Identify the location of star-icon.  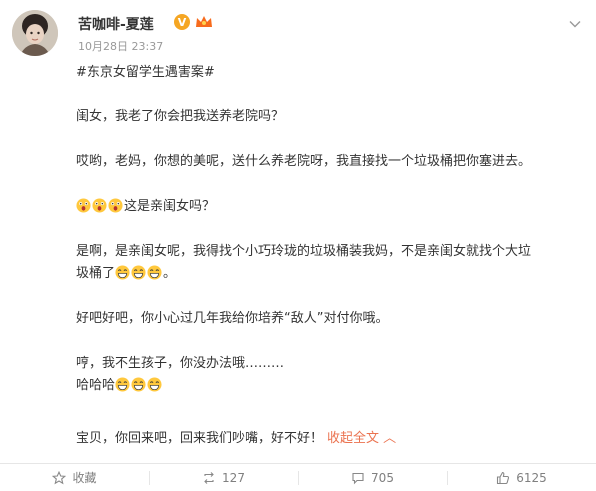
(59, 477).